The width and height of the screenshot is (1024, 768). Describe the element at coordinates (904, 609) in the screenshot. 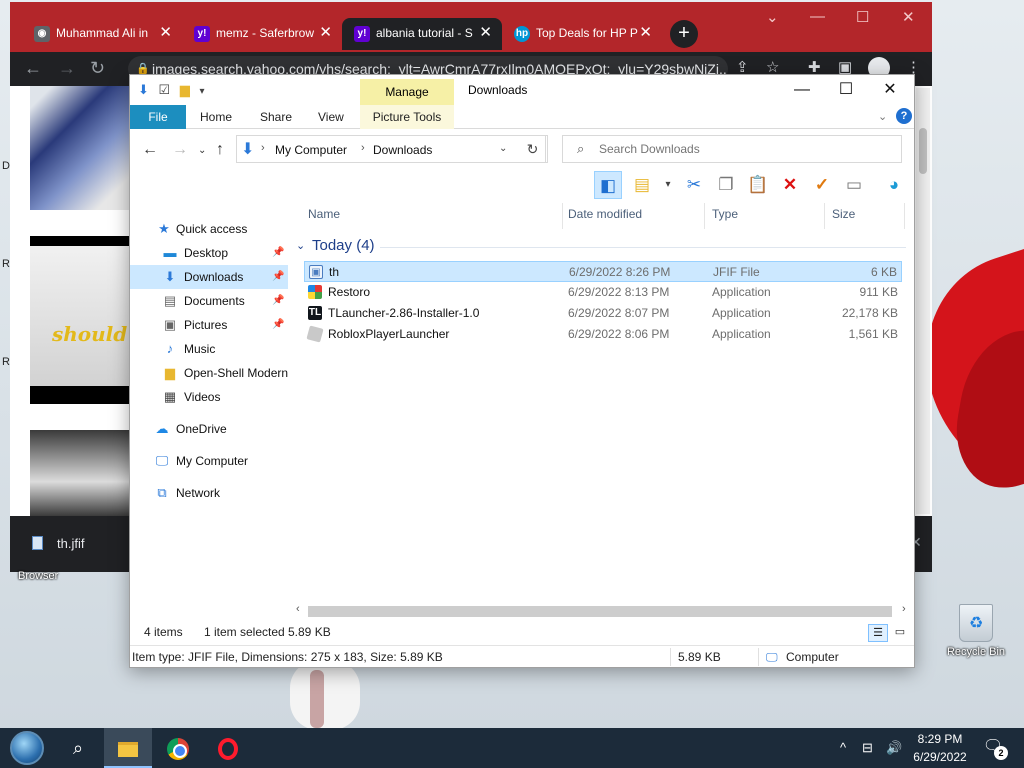

I see `scroll-right-icon: ›` at that location.